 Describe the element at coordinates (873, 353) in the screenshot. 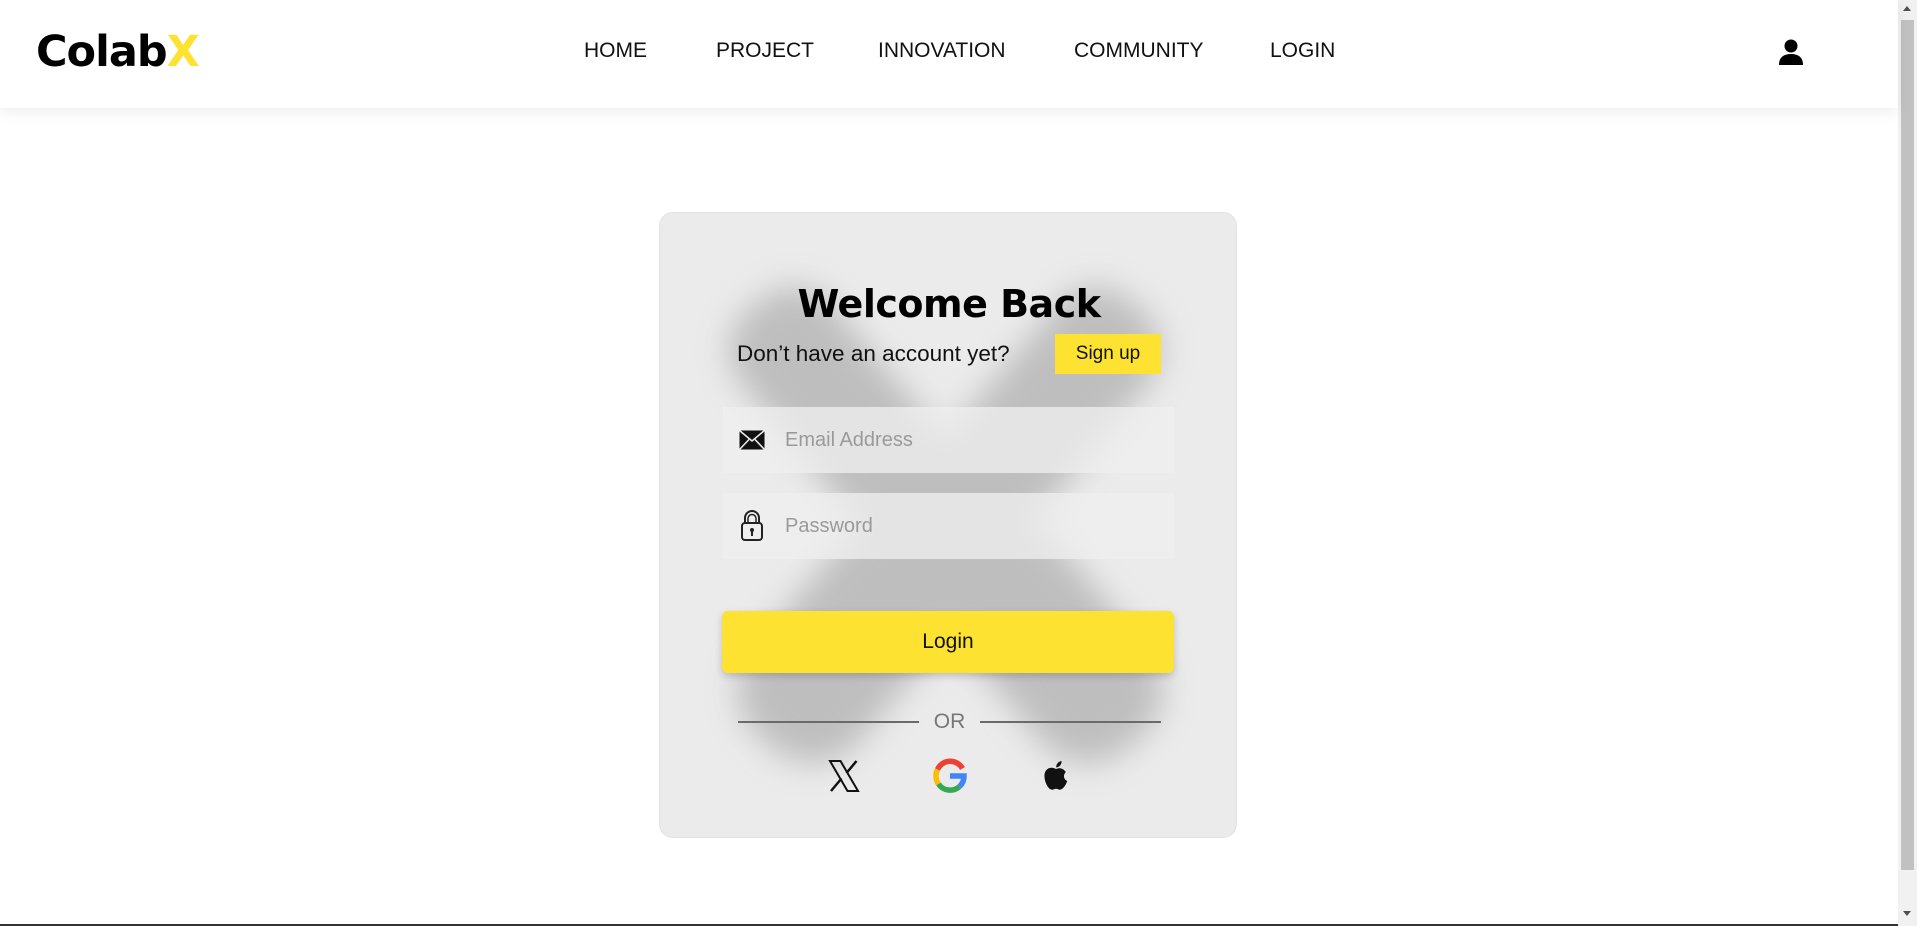

I see `signup-prompt: Don’t have an account yet?` at that location.